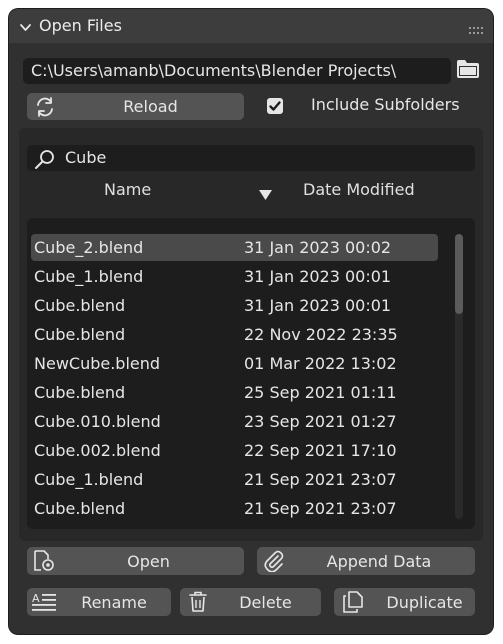  Describe the element at coordinates (251, 26) in the screenshot. I see `panel-header: Open Files` at that location.